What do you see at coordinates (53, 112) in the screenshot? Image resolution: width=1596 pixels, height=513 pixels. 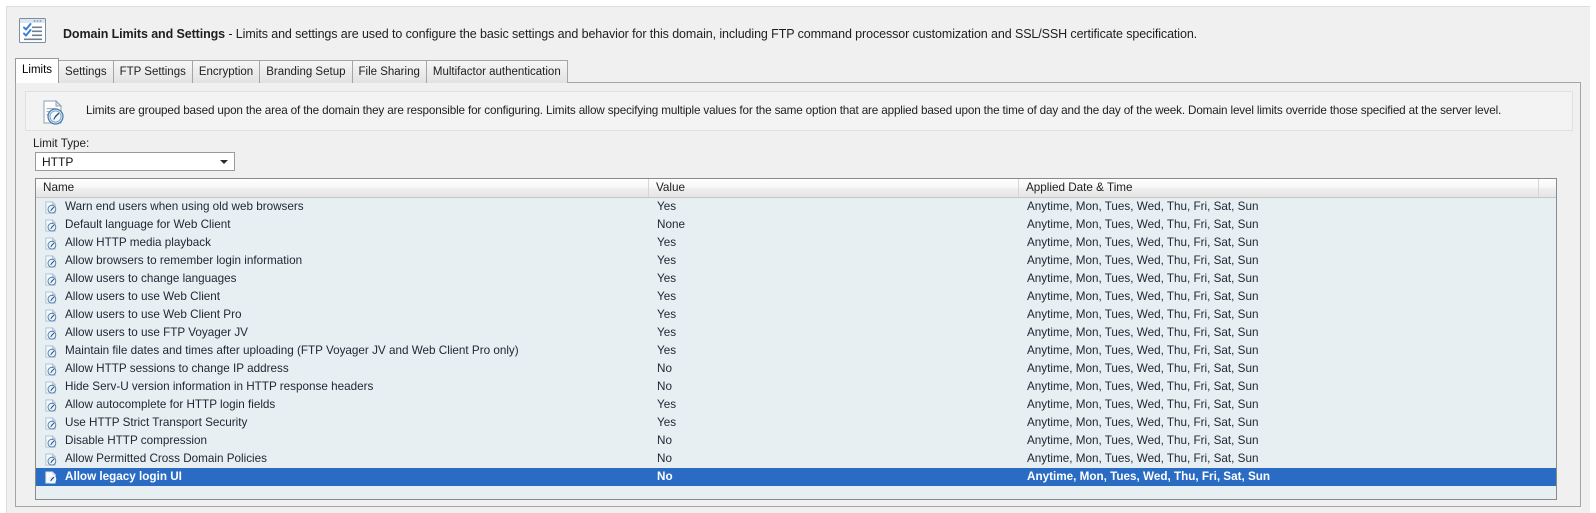 I see `document-clock-icon` at bounding box center [53, 112].